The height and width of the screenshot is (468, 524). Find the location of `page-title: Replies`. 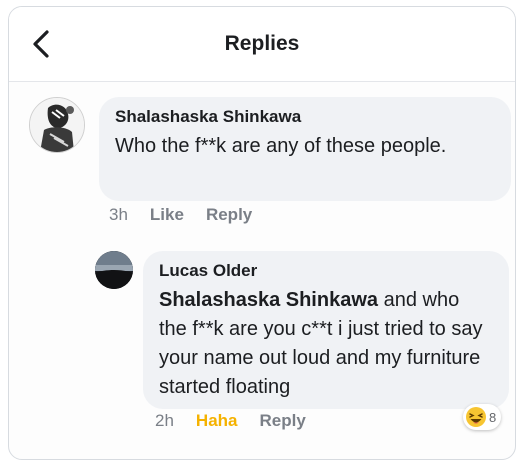

page-title: Replies is located at coordinates (262, 43).